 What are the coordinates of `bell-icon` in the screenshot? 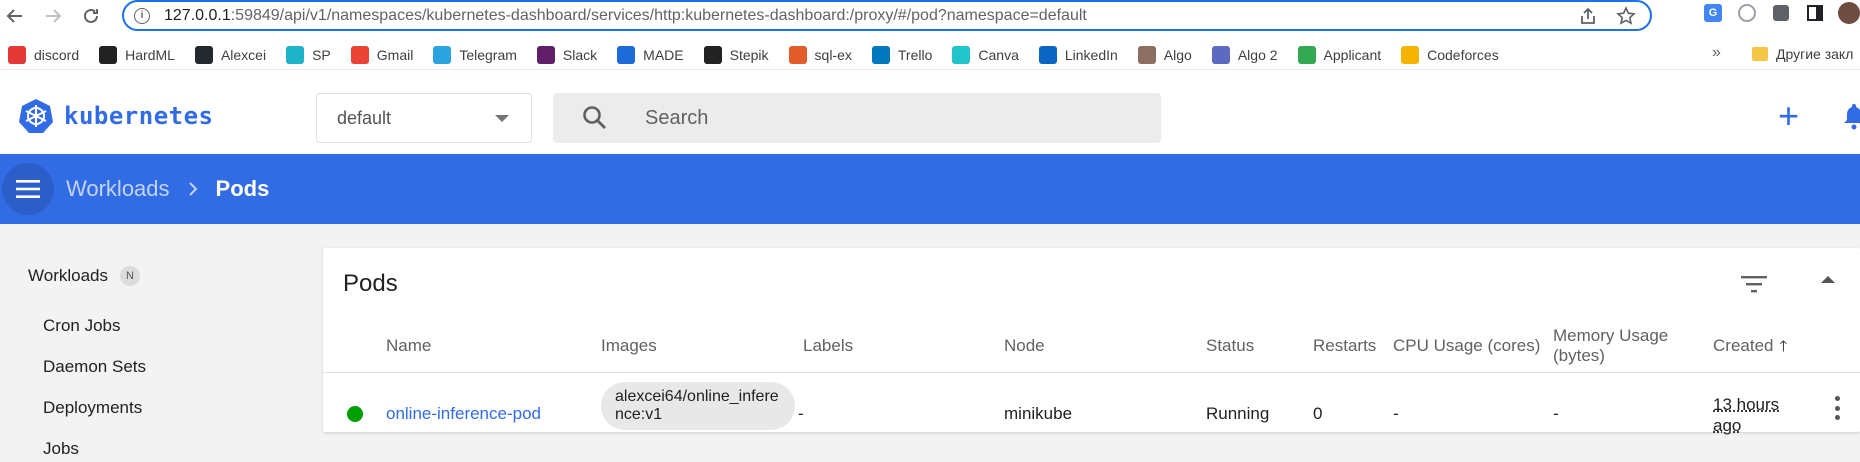 It's located at (1851, 116).